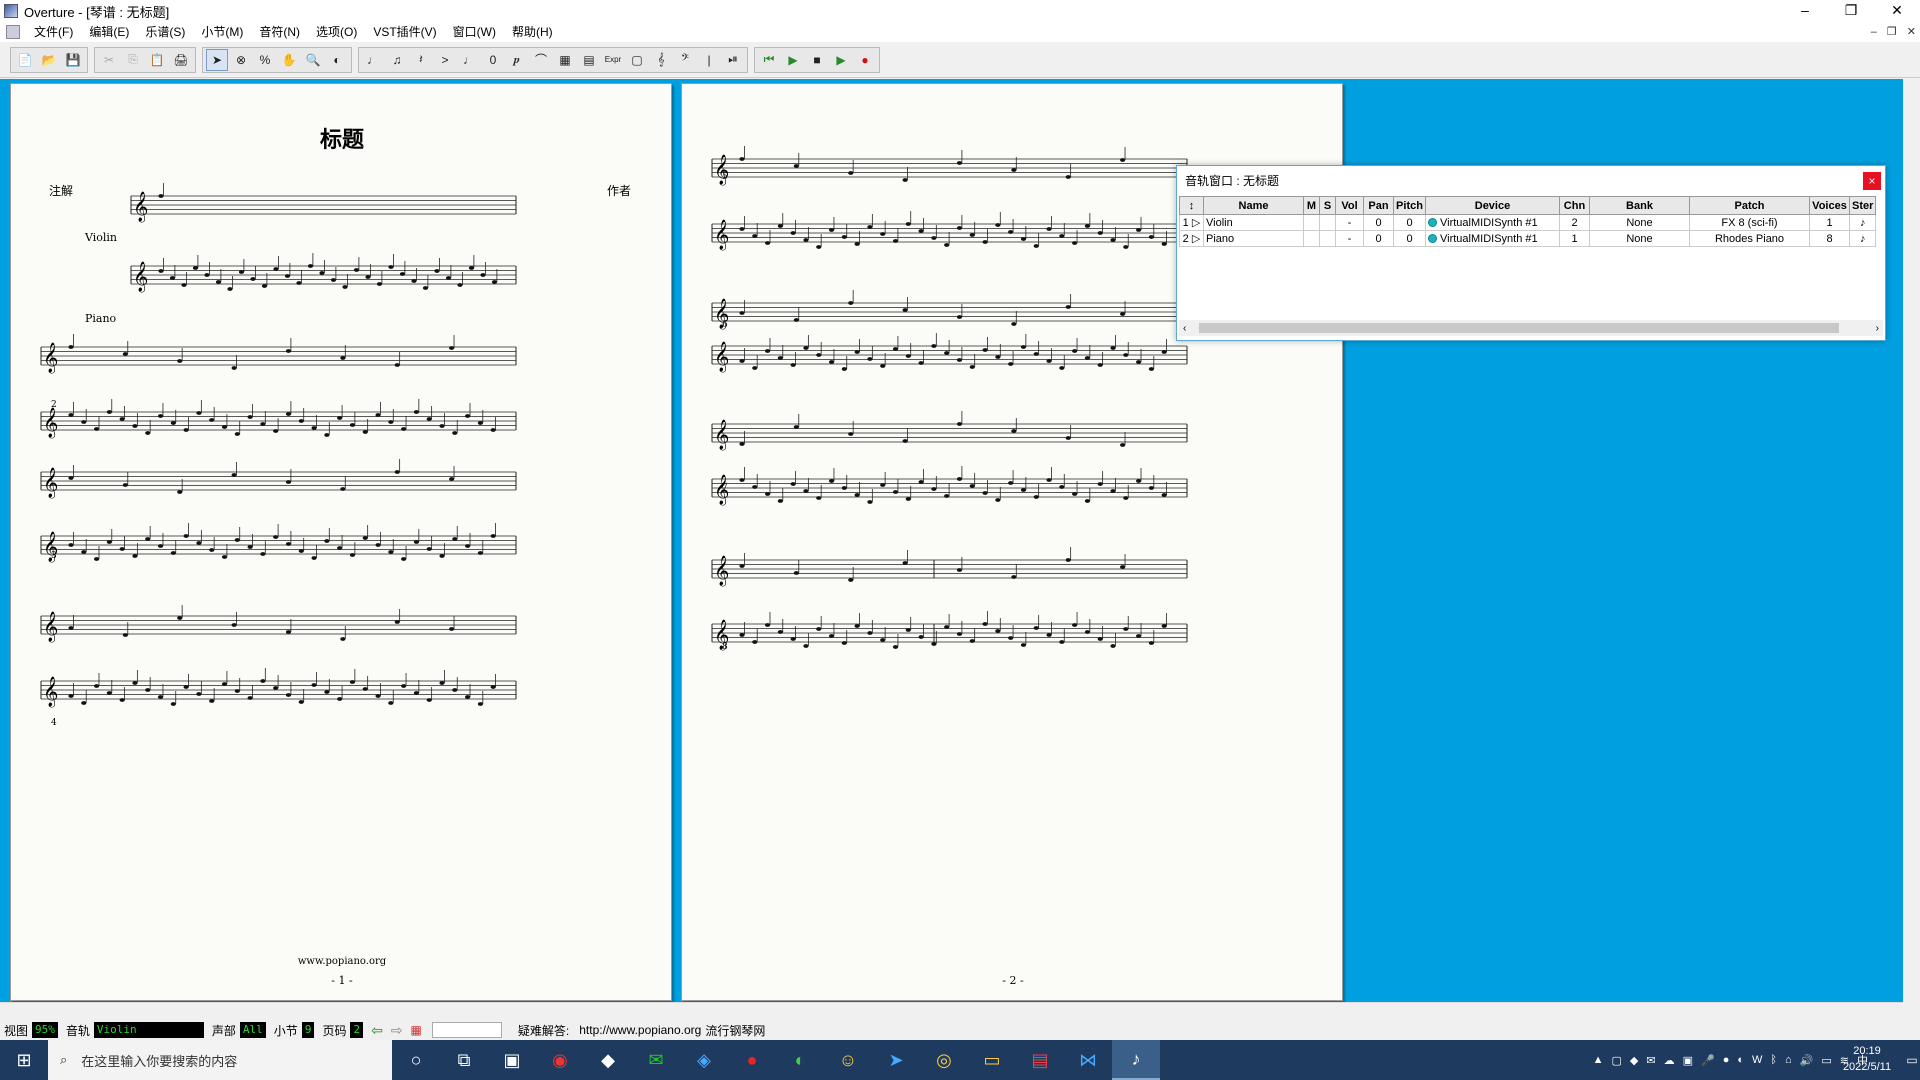  What do you see at coordinates (608, 1060) in the screenshot?
I see `app-icon: ◆` at bounding box center [608, 1060].